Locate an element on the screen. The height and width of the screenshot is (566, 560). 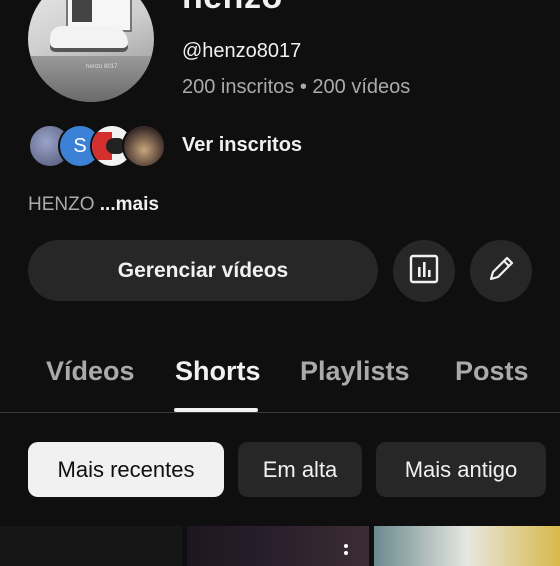
description-text: HENZO is located at coordinates (61, 204).